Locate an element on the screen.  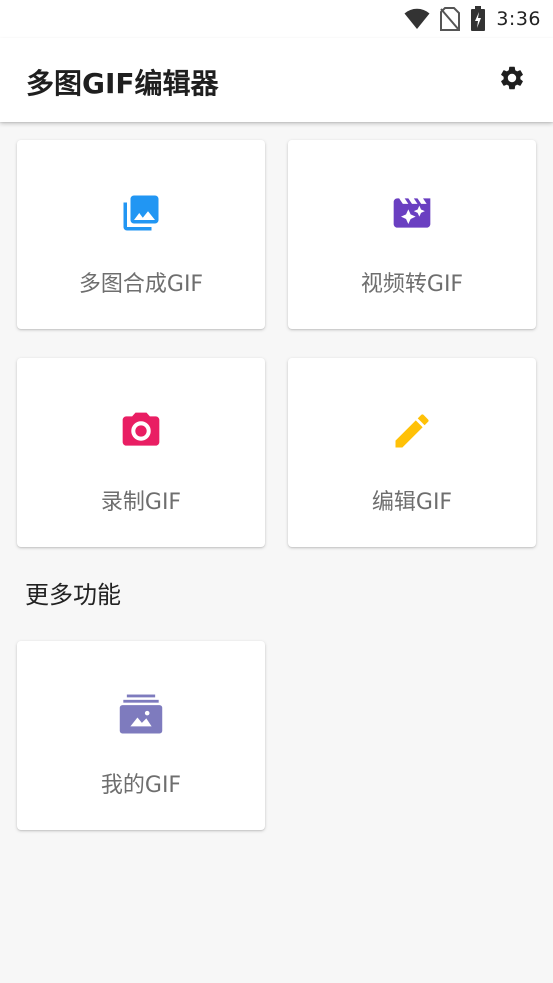
gear-icon is located at coordinates (512, 80).